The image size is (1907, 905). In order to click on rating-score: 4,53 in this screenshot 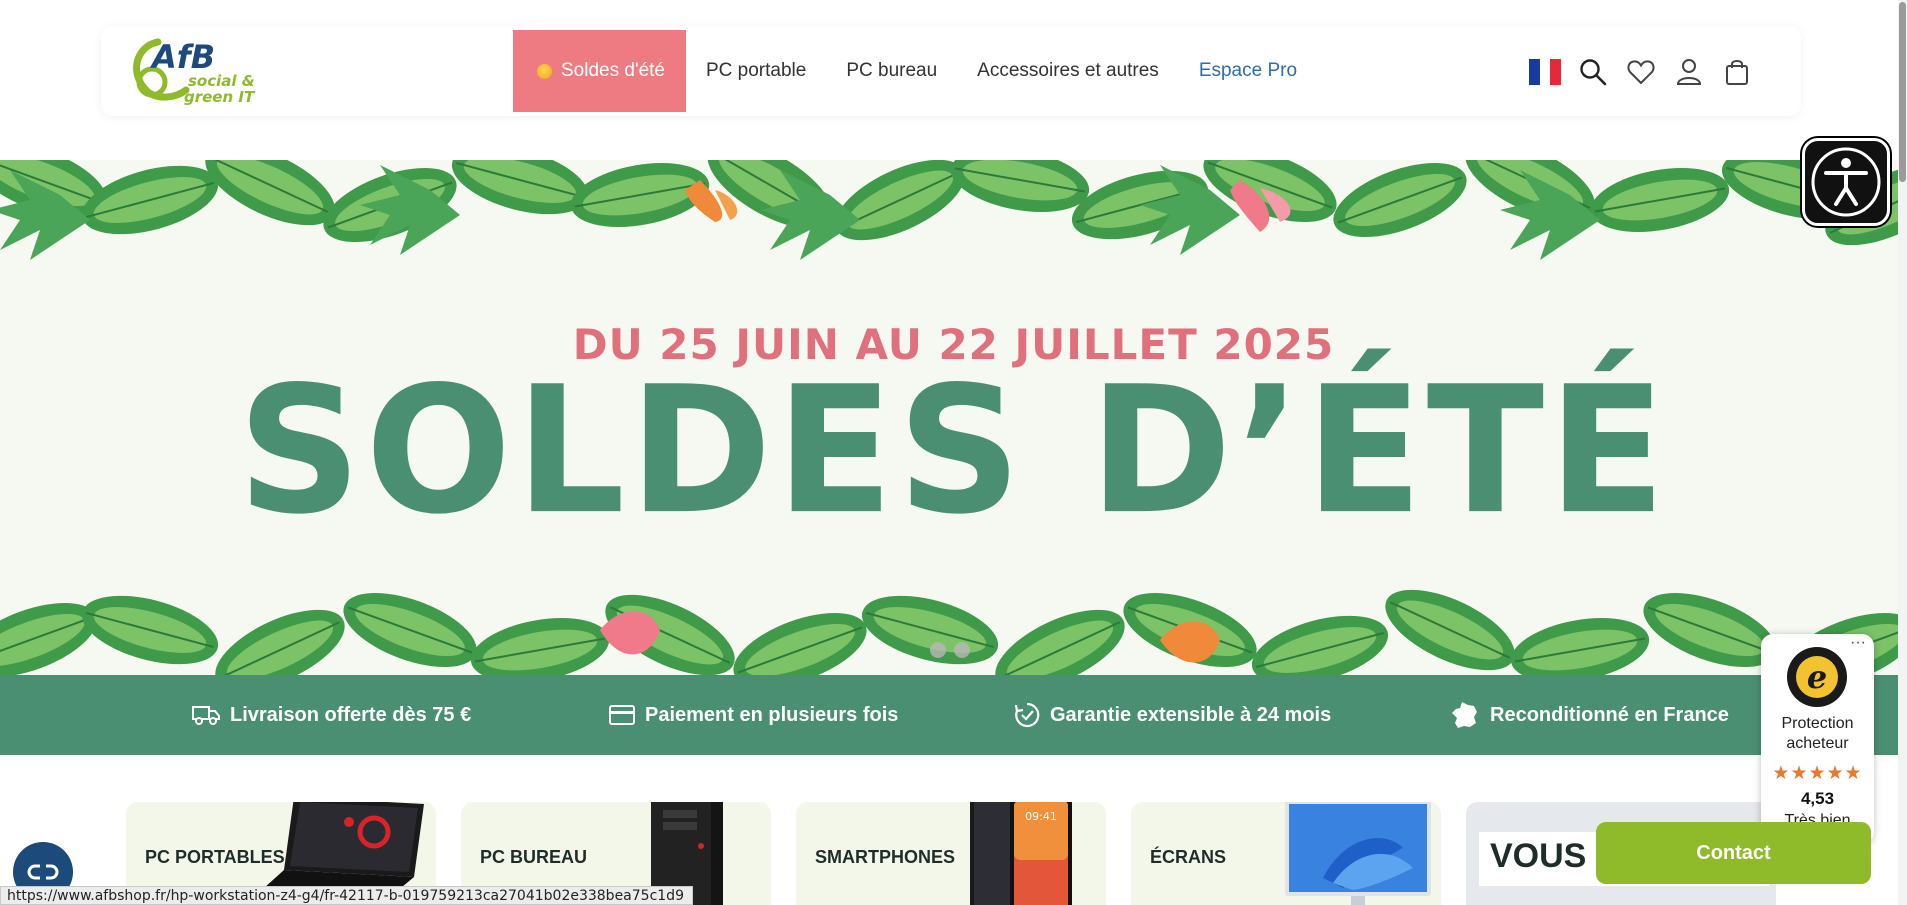, I will do `click(1817, 798)`.